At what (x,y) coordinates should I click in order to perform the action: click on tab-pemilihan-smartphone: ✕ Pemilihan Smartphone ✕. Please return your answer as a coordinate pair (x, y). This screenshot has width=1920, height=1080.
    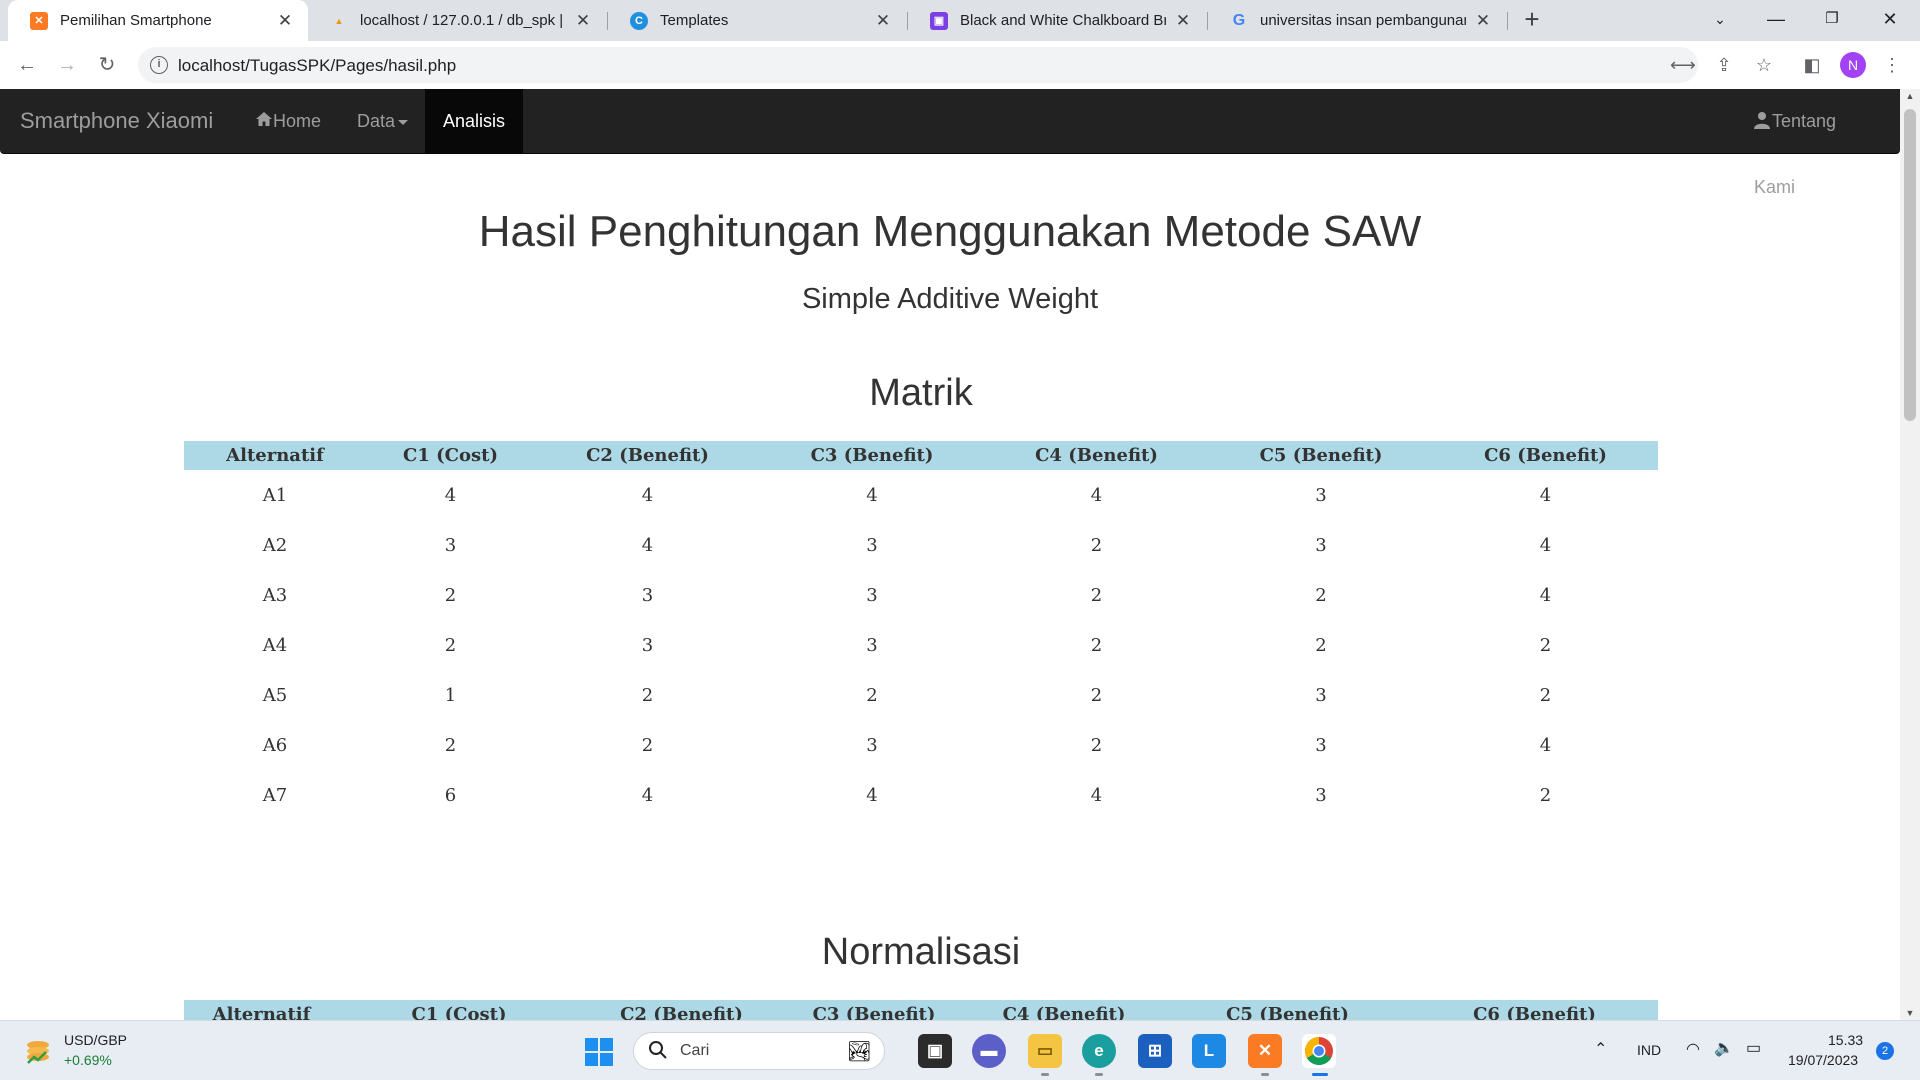
    Looking at the image, I should click on (158, 20).